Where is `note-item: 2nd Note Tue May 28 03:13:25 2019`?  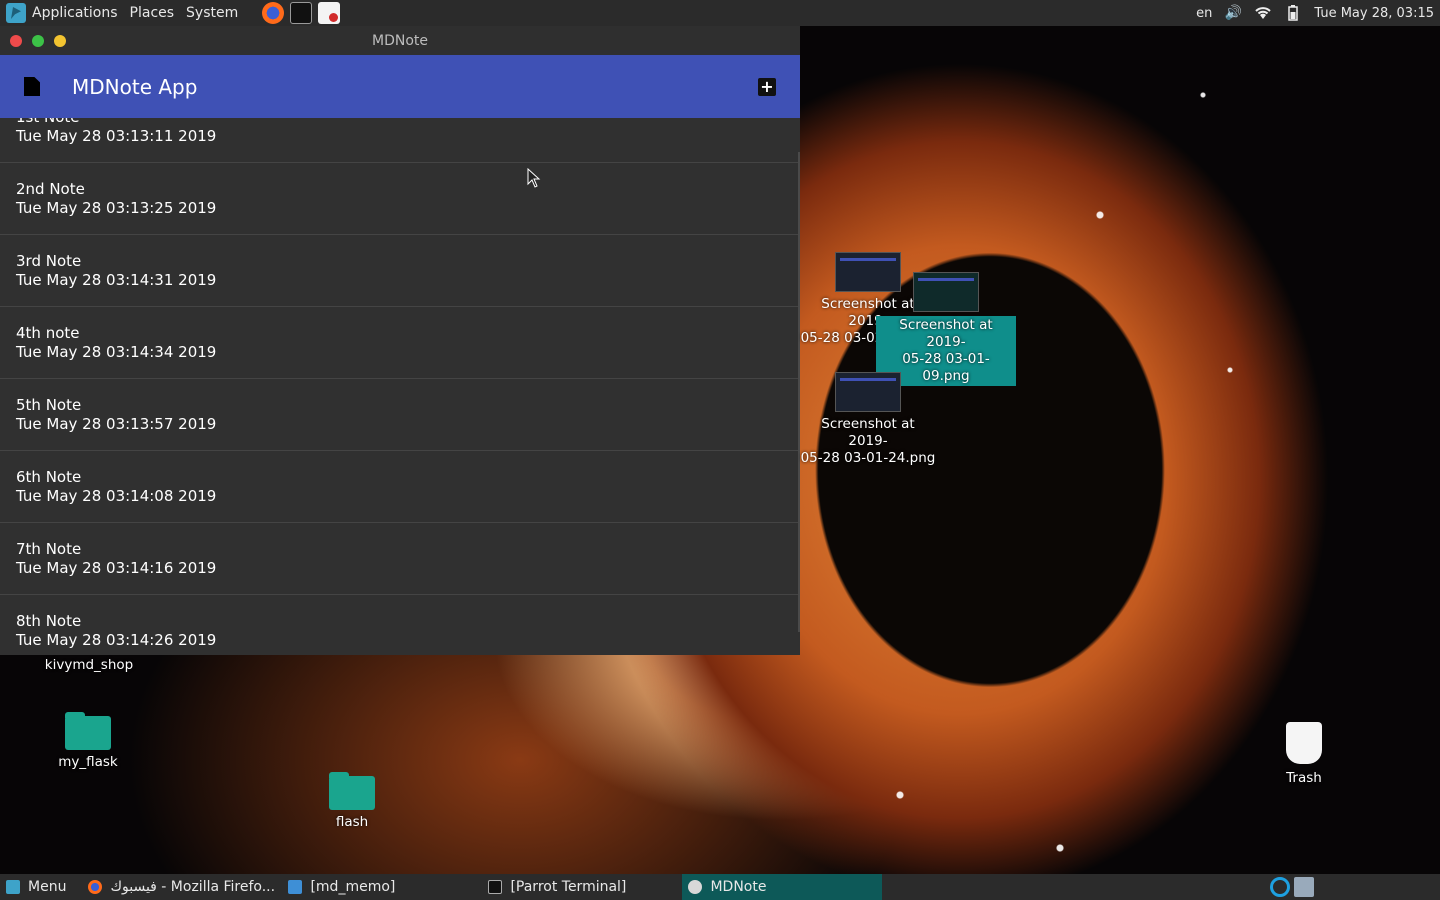 note-item: 2nd Note Tue May 28 03:13:25 2019 is located at coordinates (400, 199).